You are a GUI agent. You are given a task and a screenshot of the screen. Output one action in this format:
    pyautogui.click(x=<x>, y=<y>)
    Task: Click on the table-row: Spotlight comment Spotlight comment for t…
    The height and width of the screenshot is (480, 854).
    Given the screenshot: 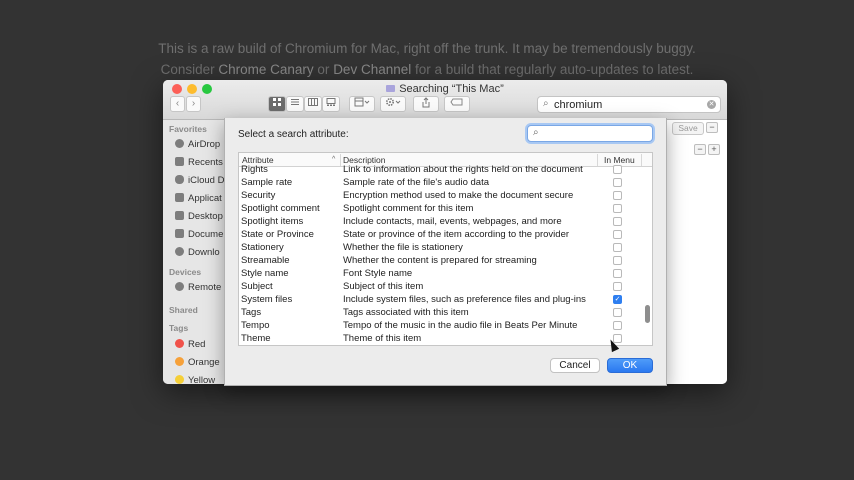 What is the action you would take?
    pyautogui.click(x=441, y=209)
    